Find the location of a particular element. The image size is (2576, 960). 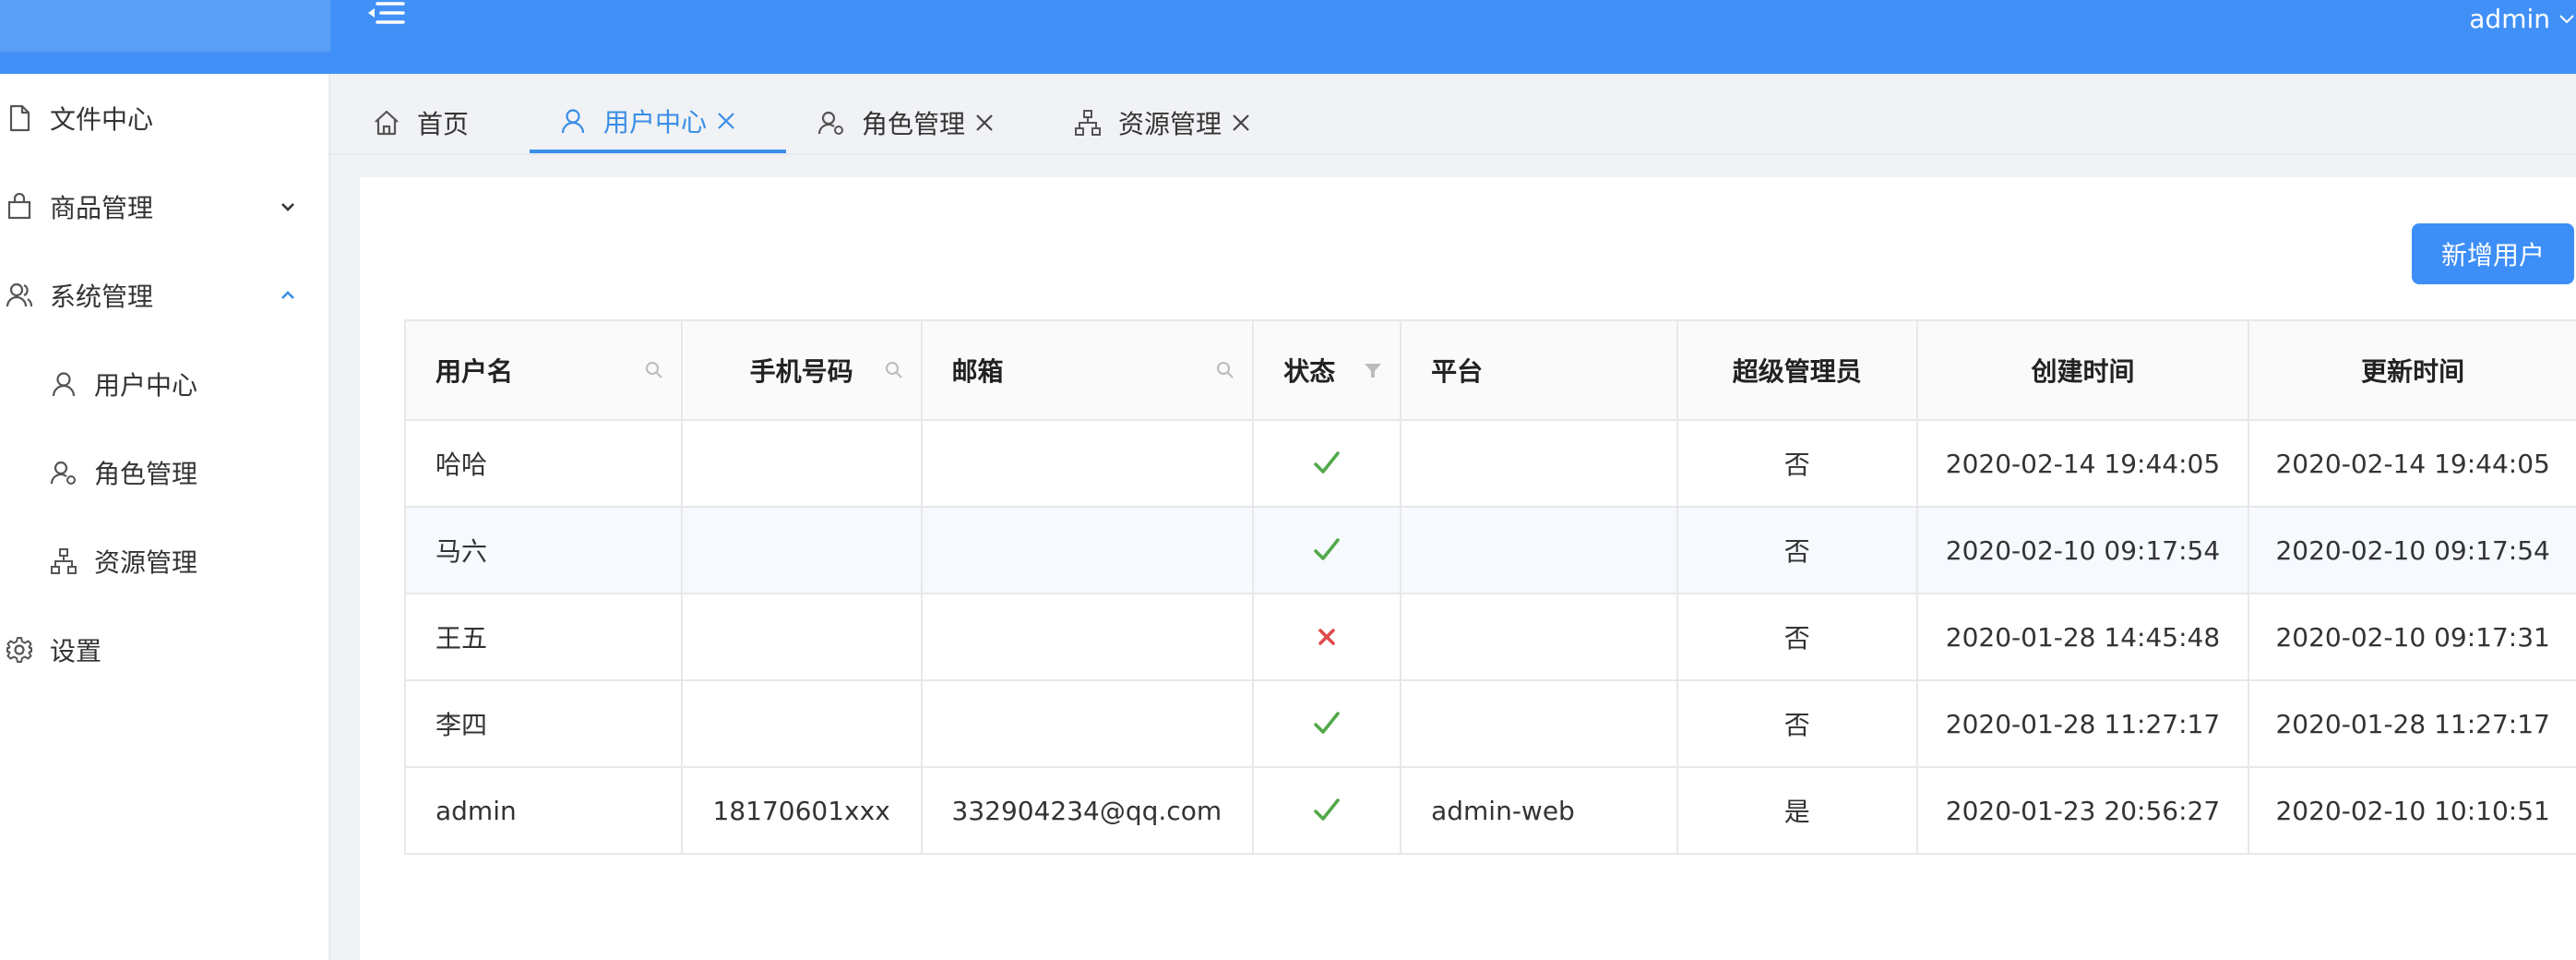

user-menu: admin is located at coordinates (2511, 18).